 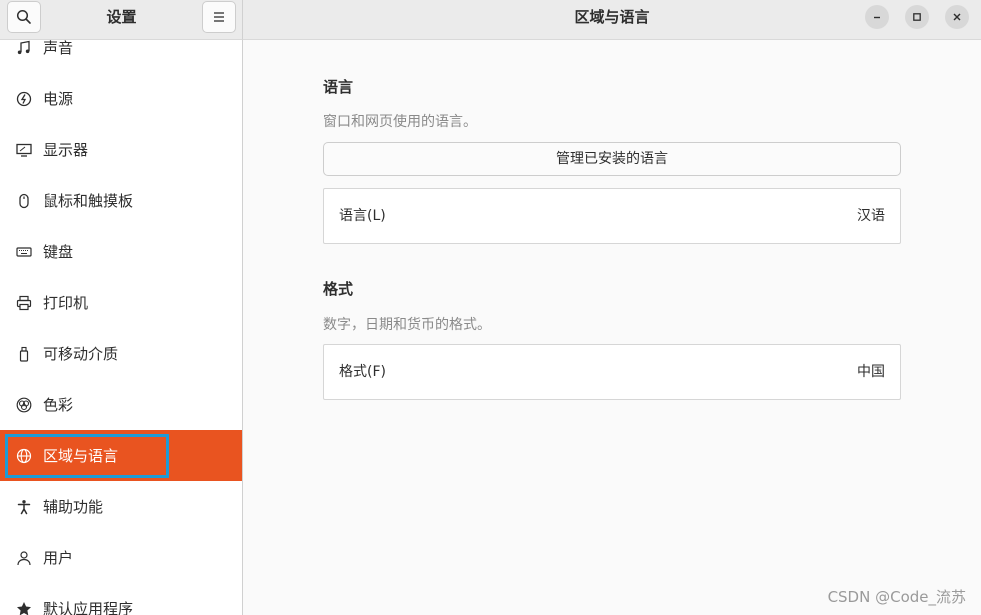 What do you see at coordinates (24, 99) in the screenshot?
I see `power-icon` at bounding box center [24, 99].